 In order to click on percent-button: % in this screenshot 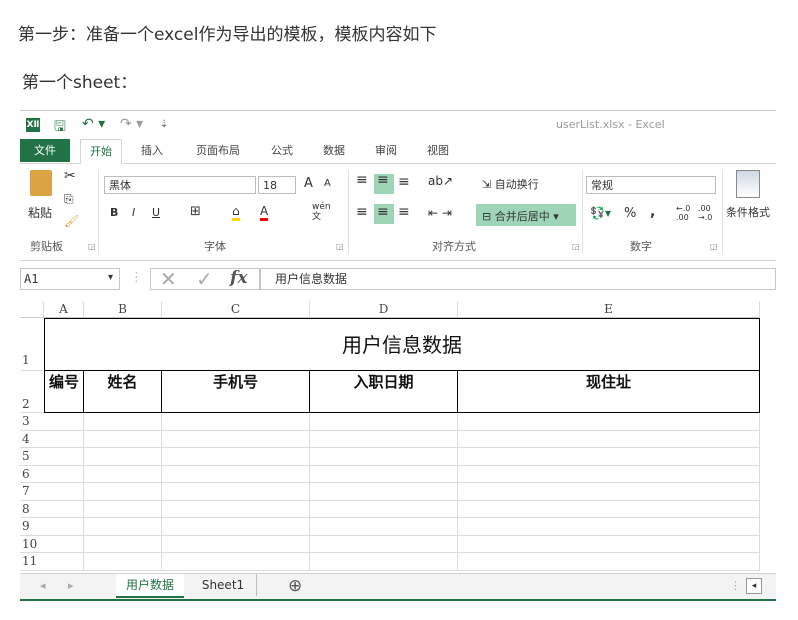, I will do `click(630, 213)`.